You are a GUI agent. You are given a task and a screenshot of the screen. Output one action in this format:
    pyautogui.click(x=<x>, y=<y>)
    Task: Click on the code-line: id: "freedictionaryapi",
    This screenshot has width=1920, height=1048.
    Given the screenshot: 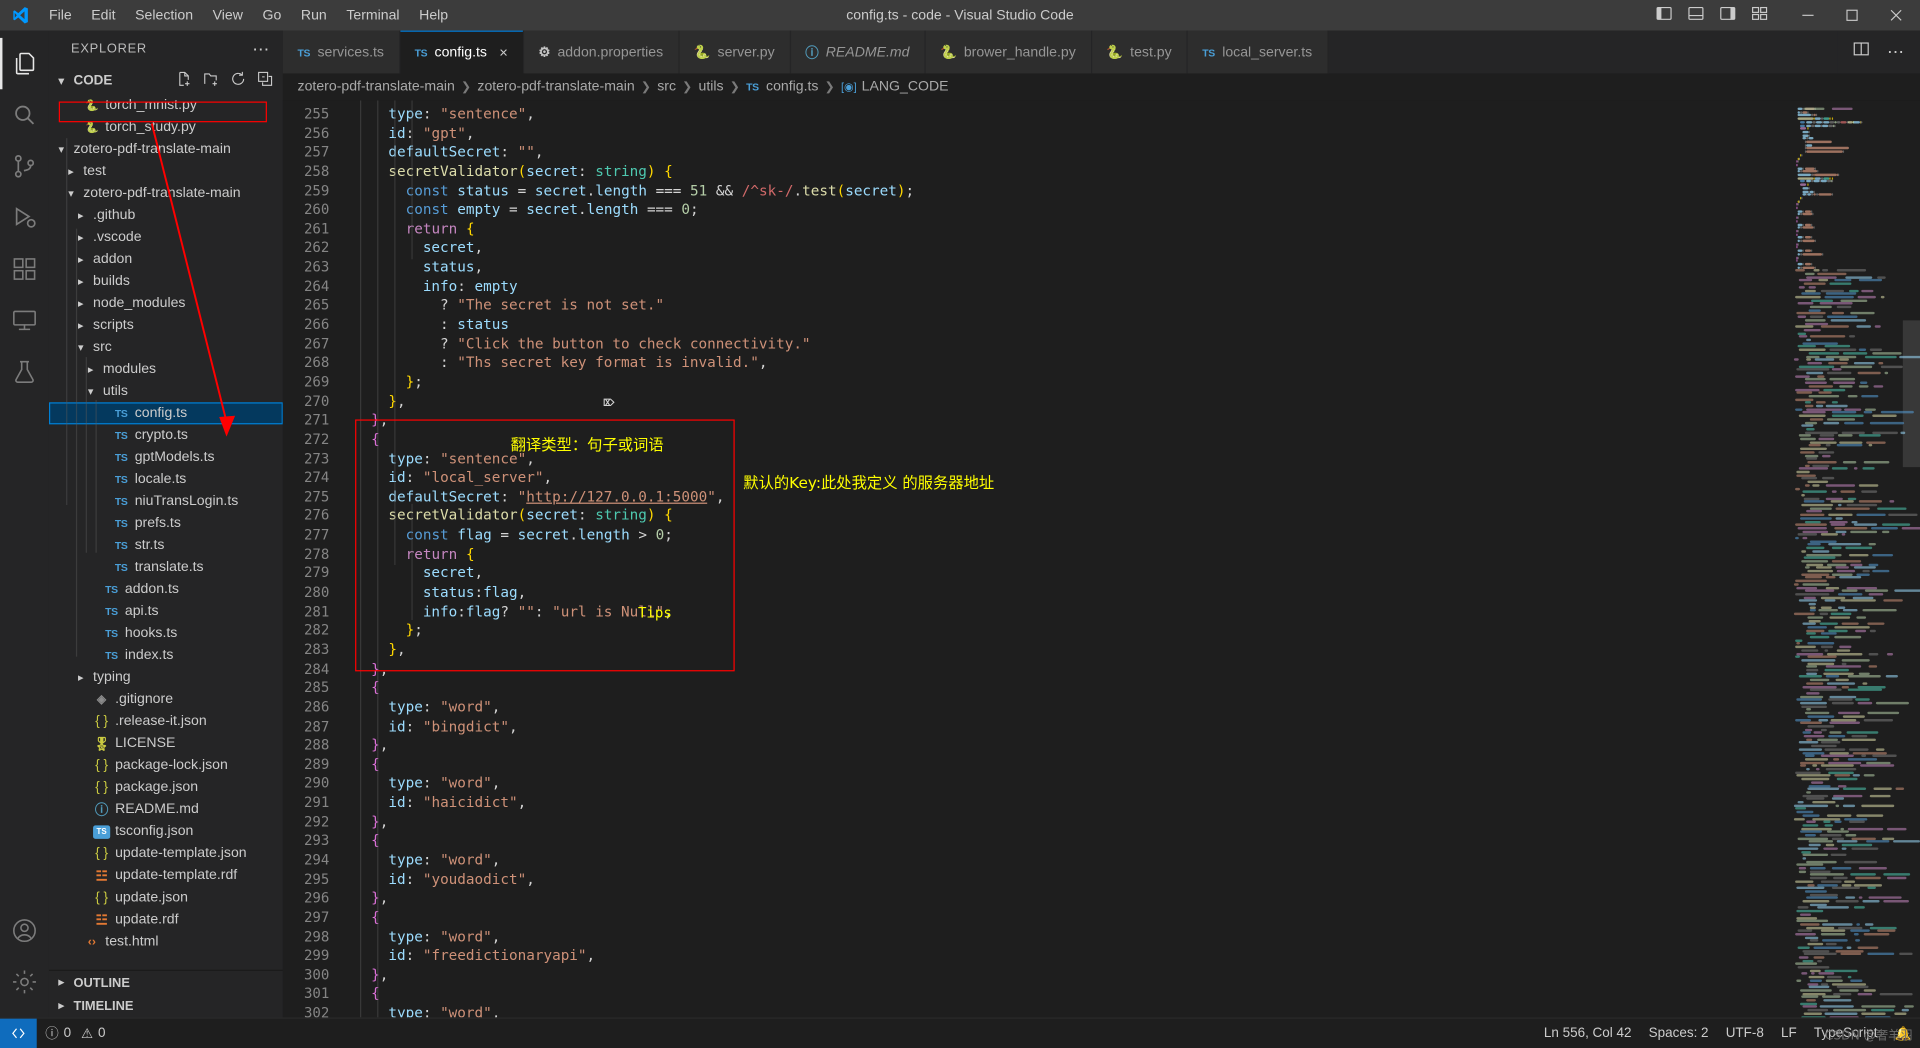 What is the action you would take?
    pyautogui.click(x=1073, y=956)
    